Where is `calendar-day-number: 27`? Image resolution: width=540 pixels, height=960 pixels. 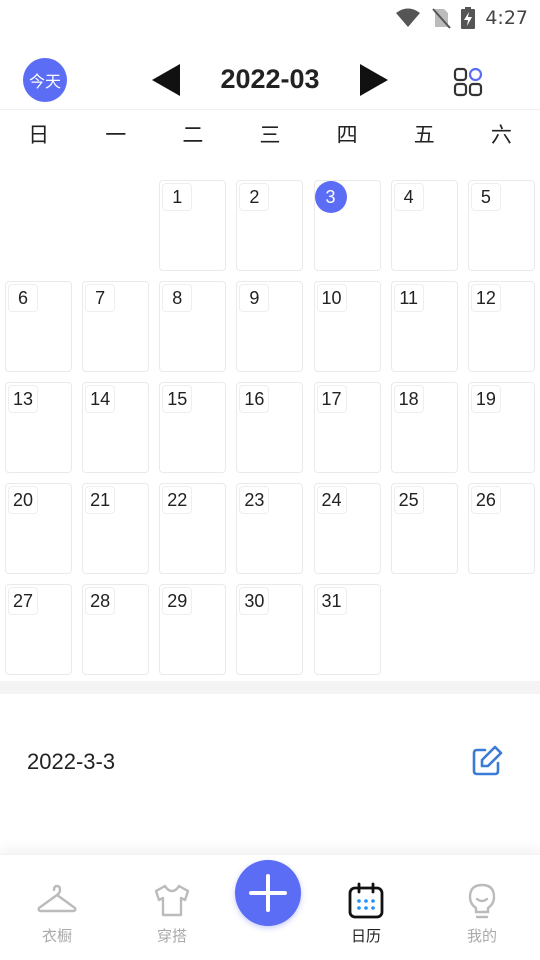
calendar-day-number: 27 is located at coordinates (23, 601).